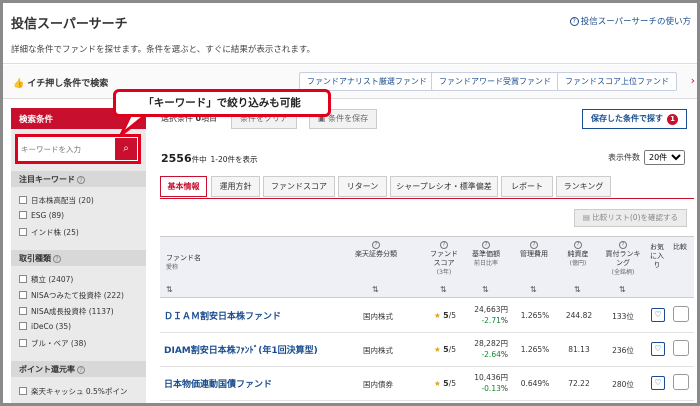 The width and height of the screenshot is (700, 406). I want to click on filter-checkbox: NISAつみたて投資枠 (222), so click(71, 295).